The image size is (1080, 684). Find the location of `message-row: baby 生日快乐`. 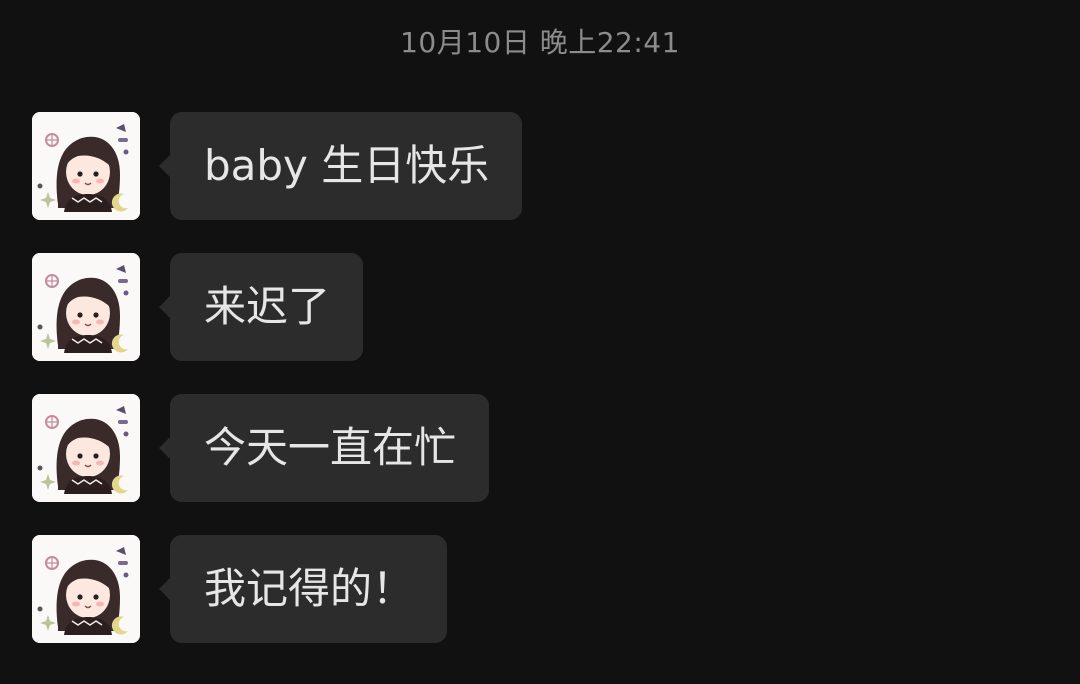

message-row: baby 生日快乐 is located at coordinates (532, 166).